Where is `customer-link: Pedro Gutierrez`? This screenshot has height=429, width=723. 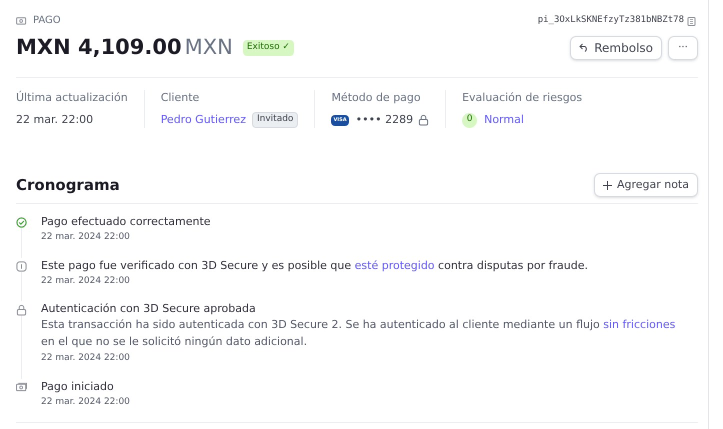 customer-link: Pedro Gutierrez is located at coordinates (203, 120).